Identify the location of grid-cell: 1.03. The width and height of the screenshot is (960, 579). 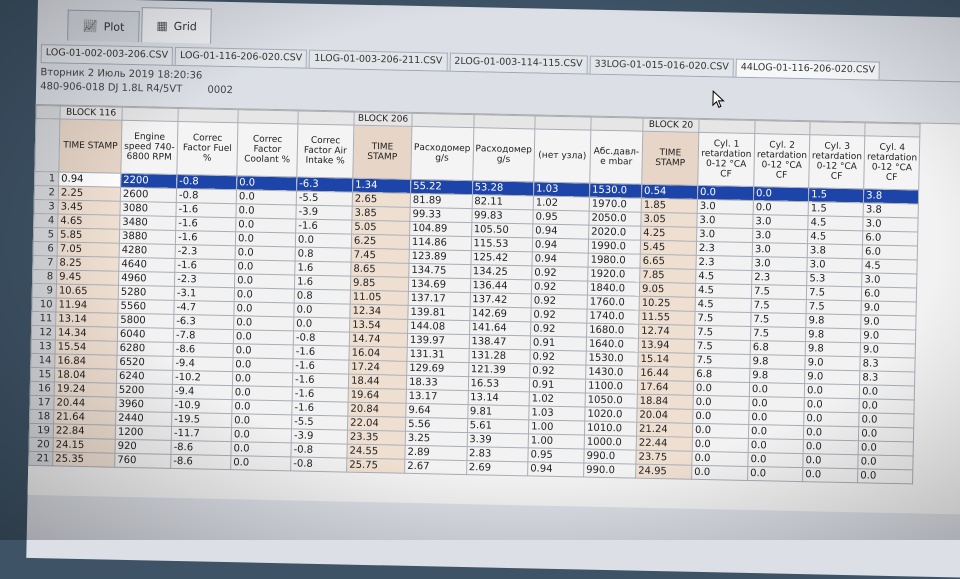
(557, 413).